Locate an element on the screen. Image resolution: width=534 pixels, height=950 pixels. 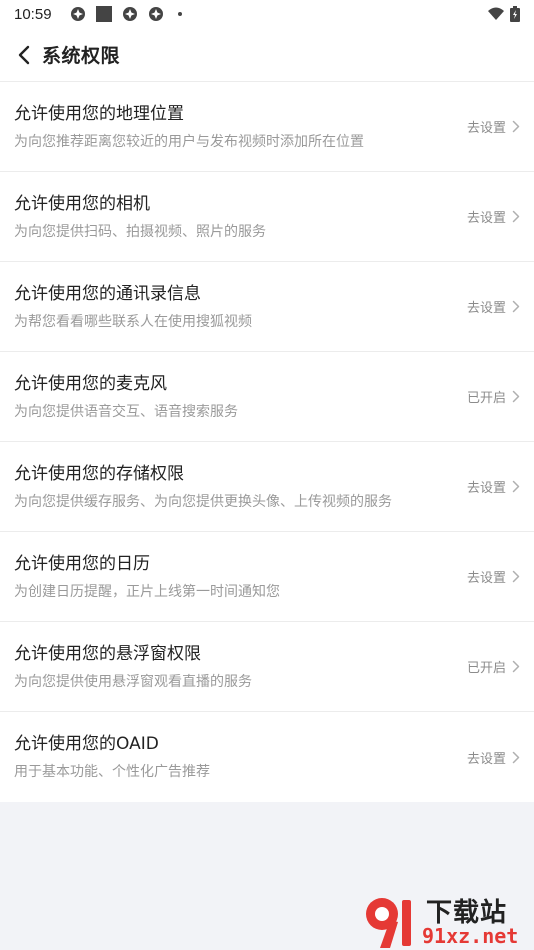
more-notifications-dot-icon is located at coordinates (179, 14).